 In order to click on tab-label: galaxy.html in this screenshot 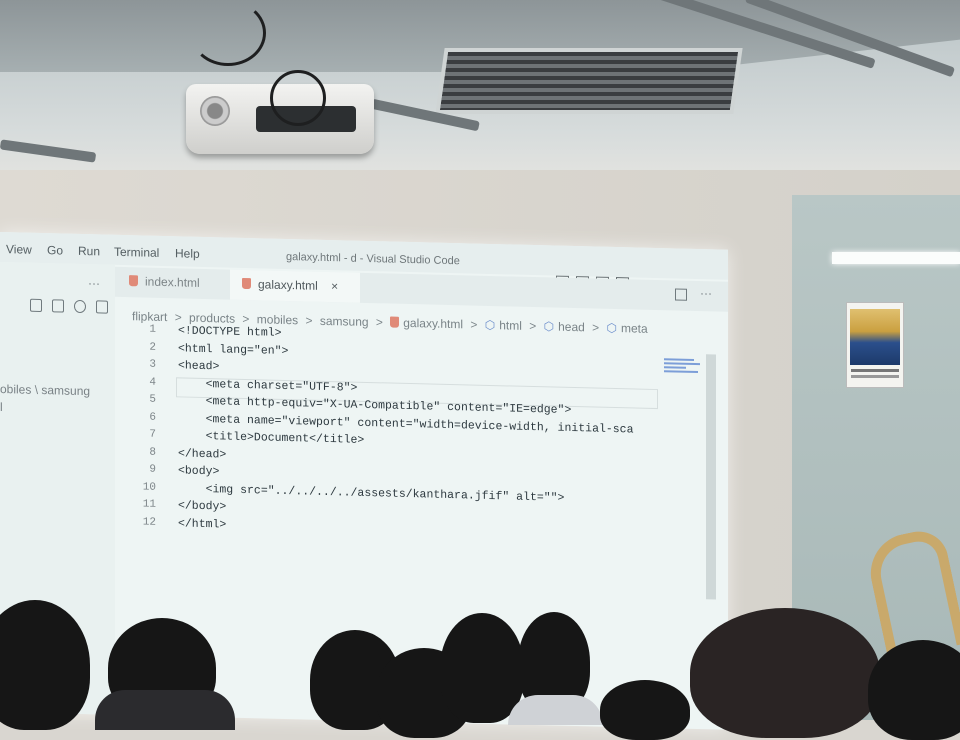, I will do `click(288, 285)`.